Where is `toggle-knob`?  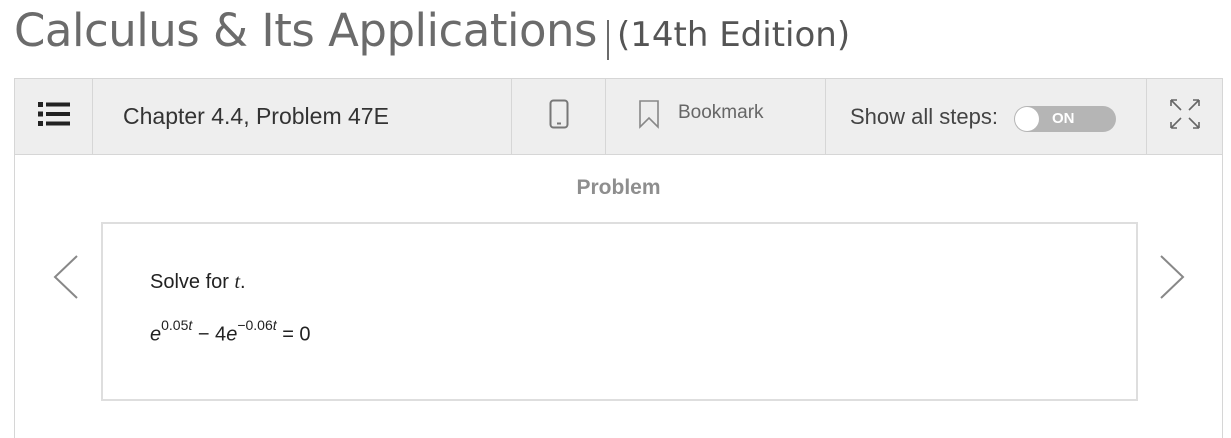 toggle-knob is located at coordinates (1026, 118).